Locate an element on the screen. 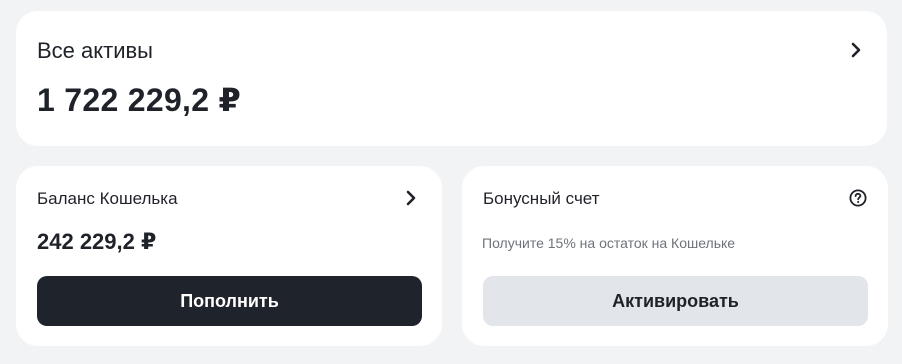 The height and width of the screenshot is (364, 902). bonus-account-title: Бонусный счет is located at coordinates (541, 198).